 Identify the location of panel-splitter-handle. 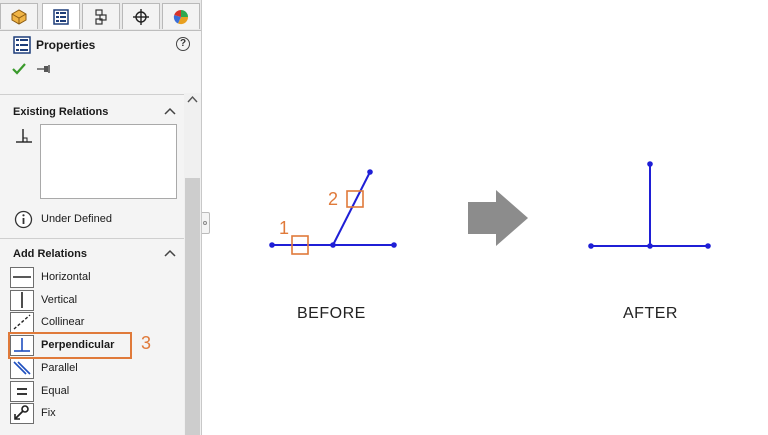
(206, 223).